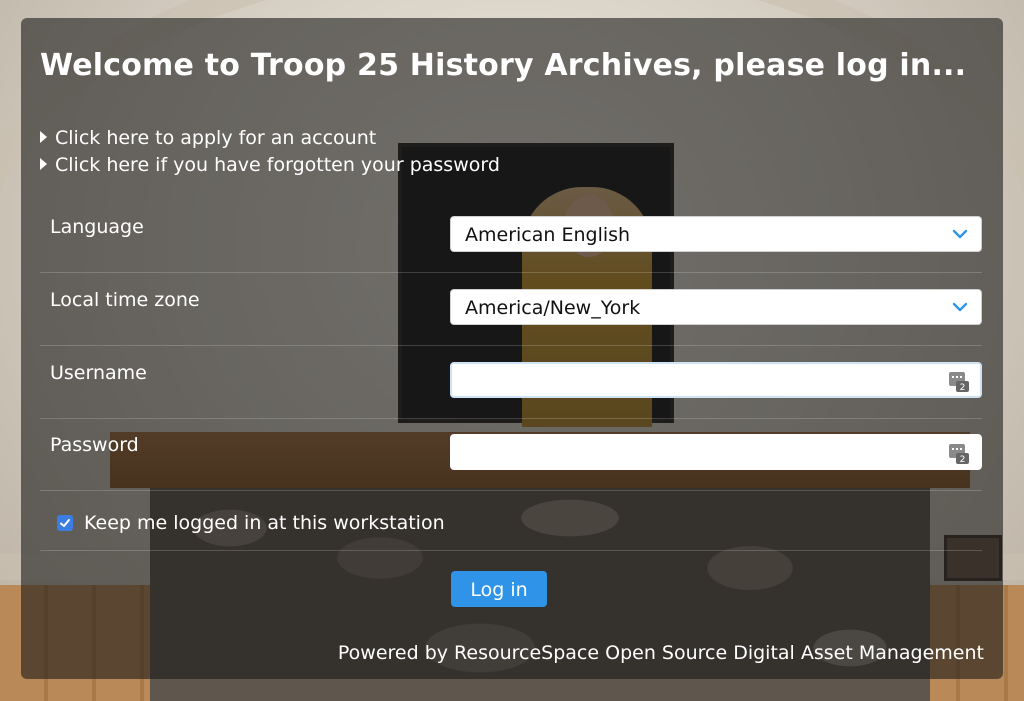 The height and width of the screenshot is (701, 1024). Describe the element at coordinates (511, 521) in the screenshot. I see `remember-row: Keep me logged in at this workstation` at that location.